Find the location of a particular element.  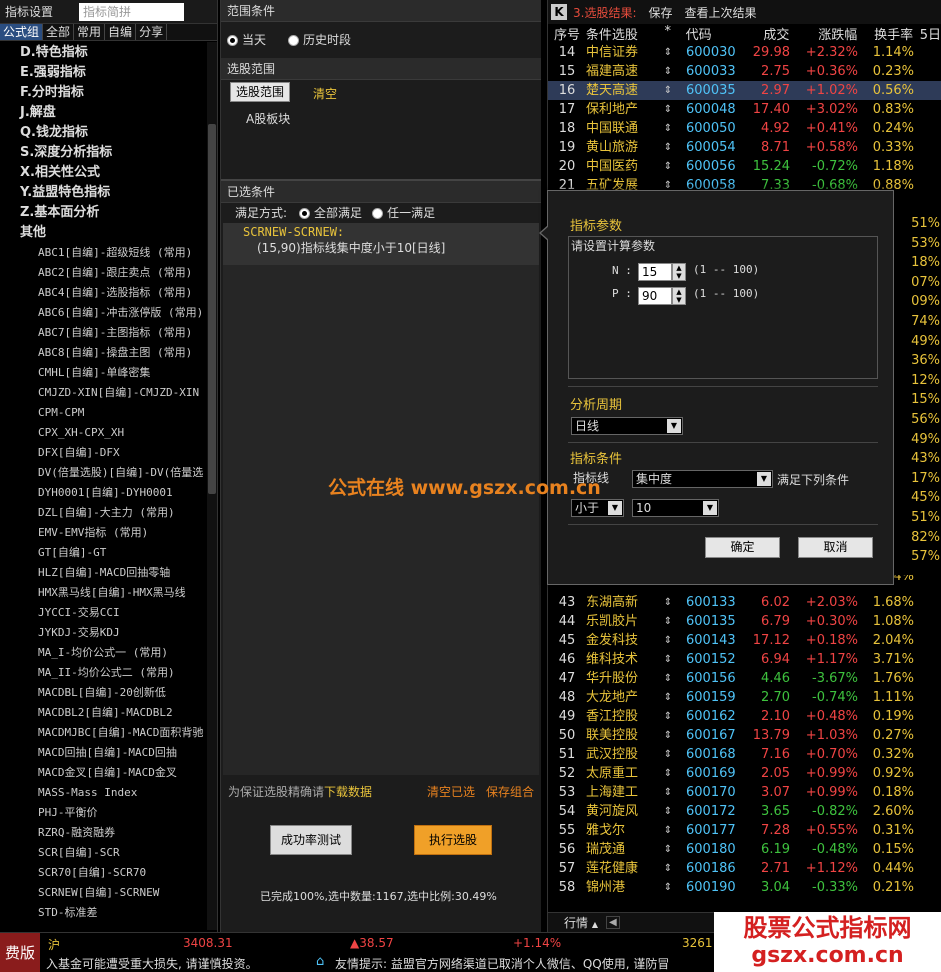

indicator-group-item: X.相关性公式 is located at coordinates (118, 173).